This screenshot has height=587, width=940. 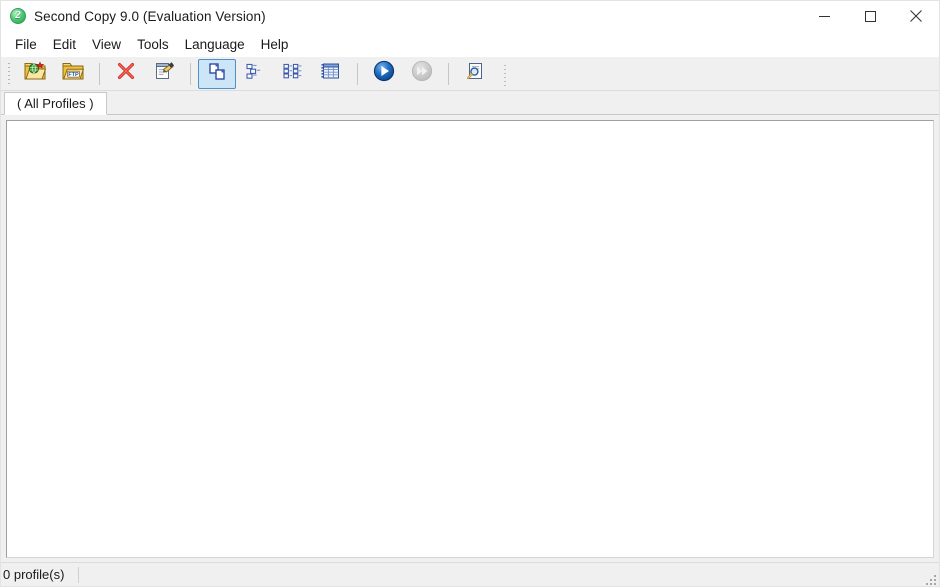 What do you see at coordinates (18, 16) in the screenshot?
I see `second-copy-logo-icon` at bounding box center [18, 16].